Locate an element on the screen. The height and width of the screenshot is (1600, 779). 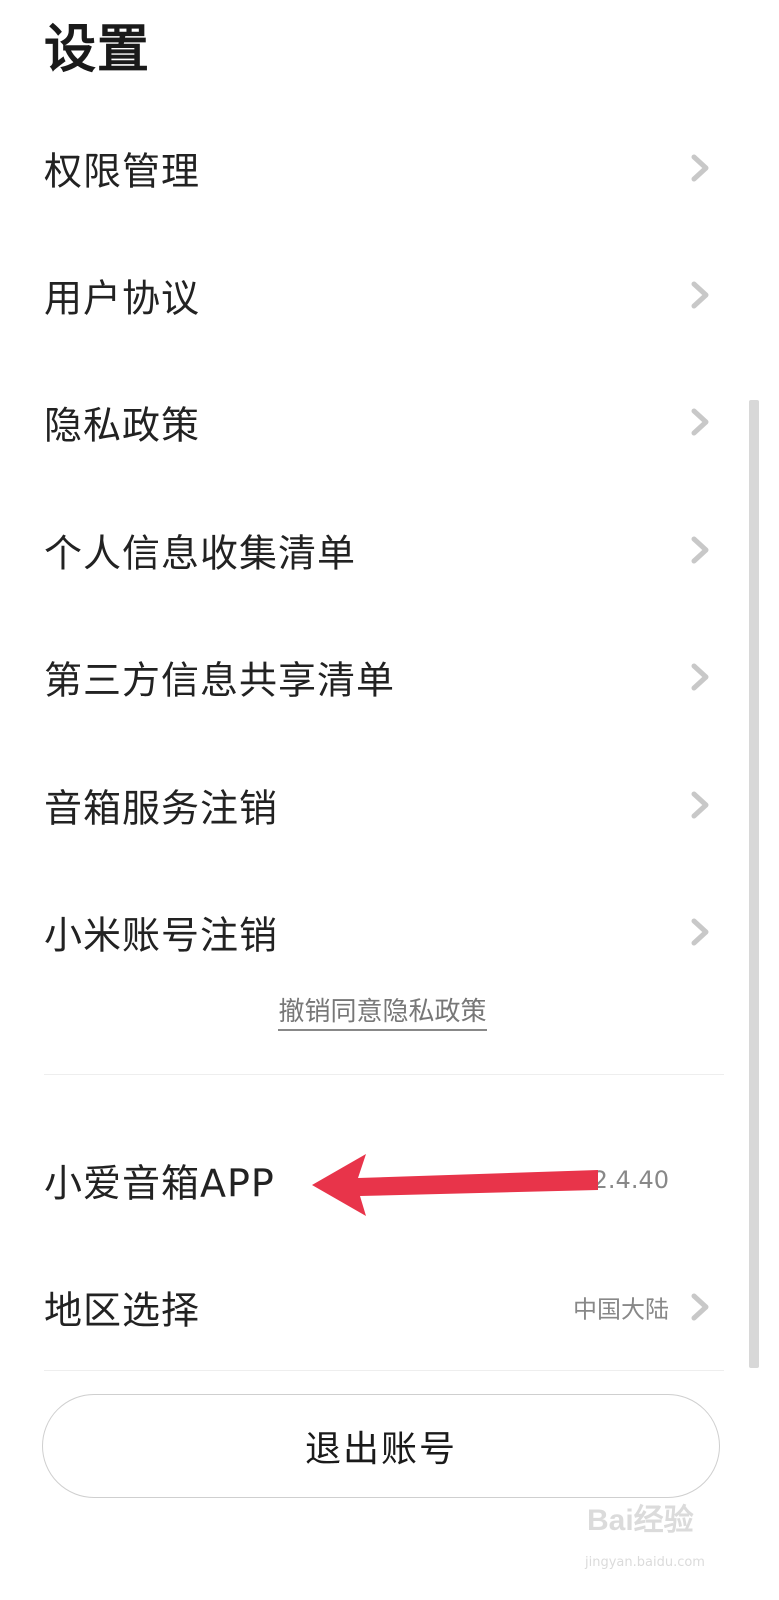
menu-item-label: 个人信息收集清单 is located at coordinates (200, 553).